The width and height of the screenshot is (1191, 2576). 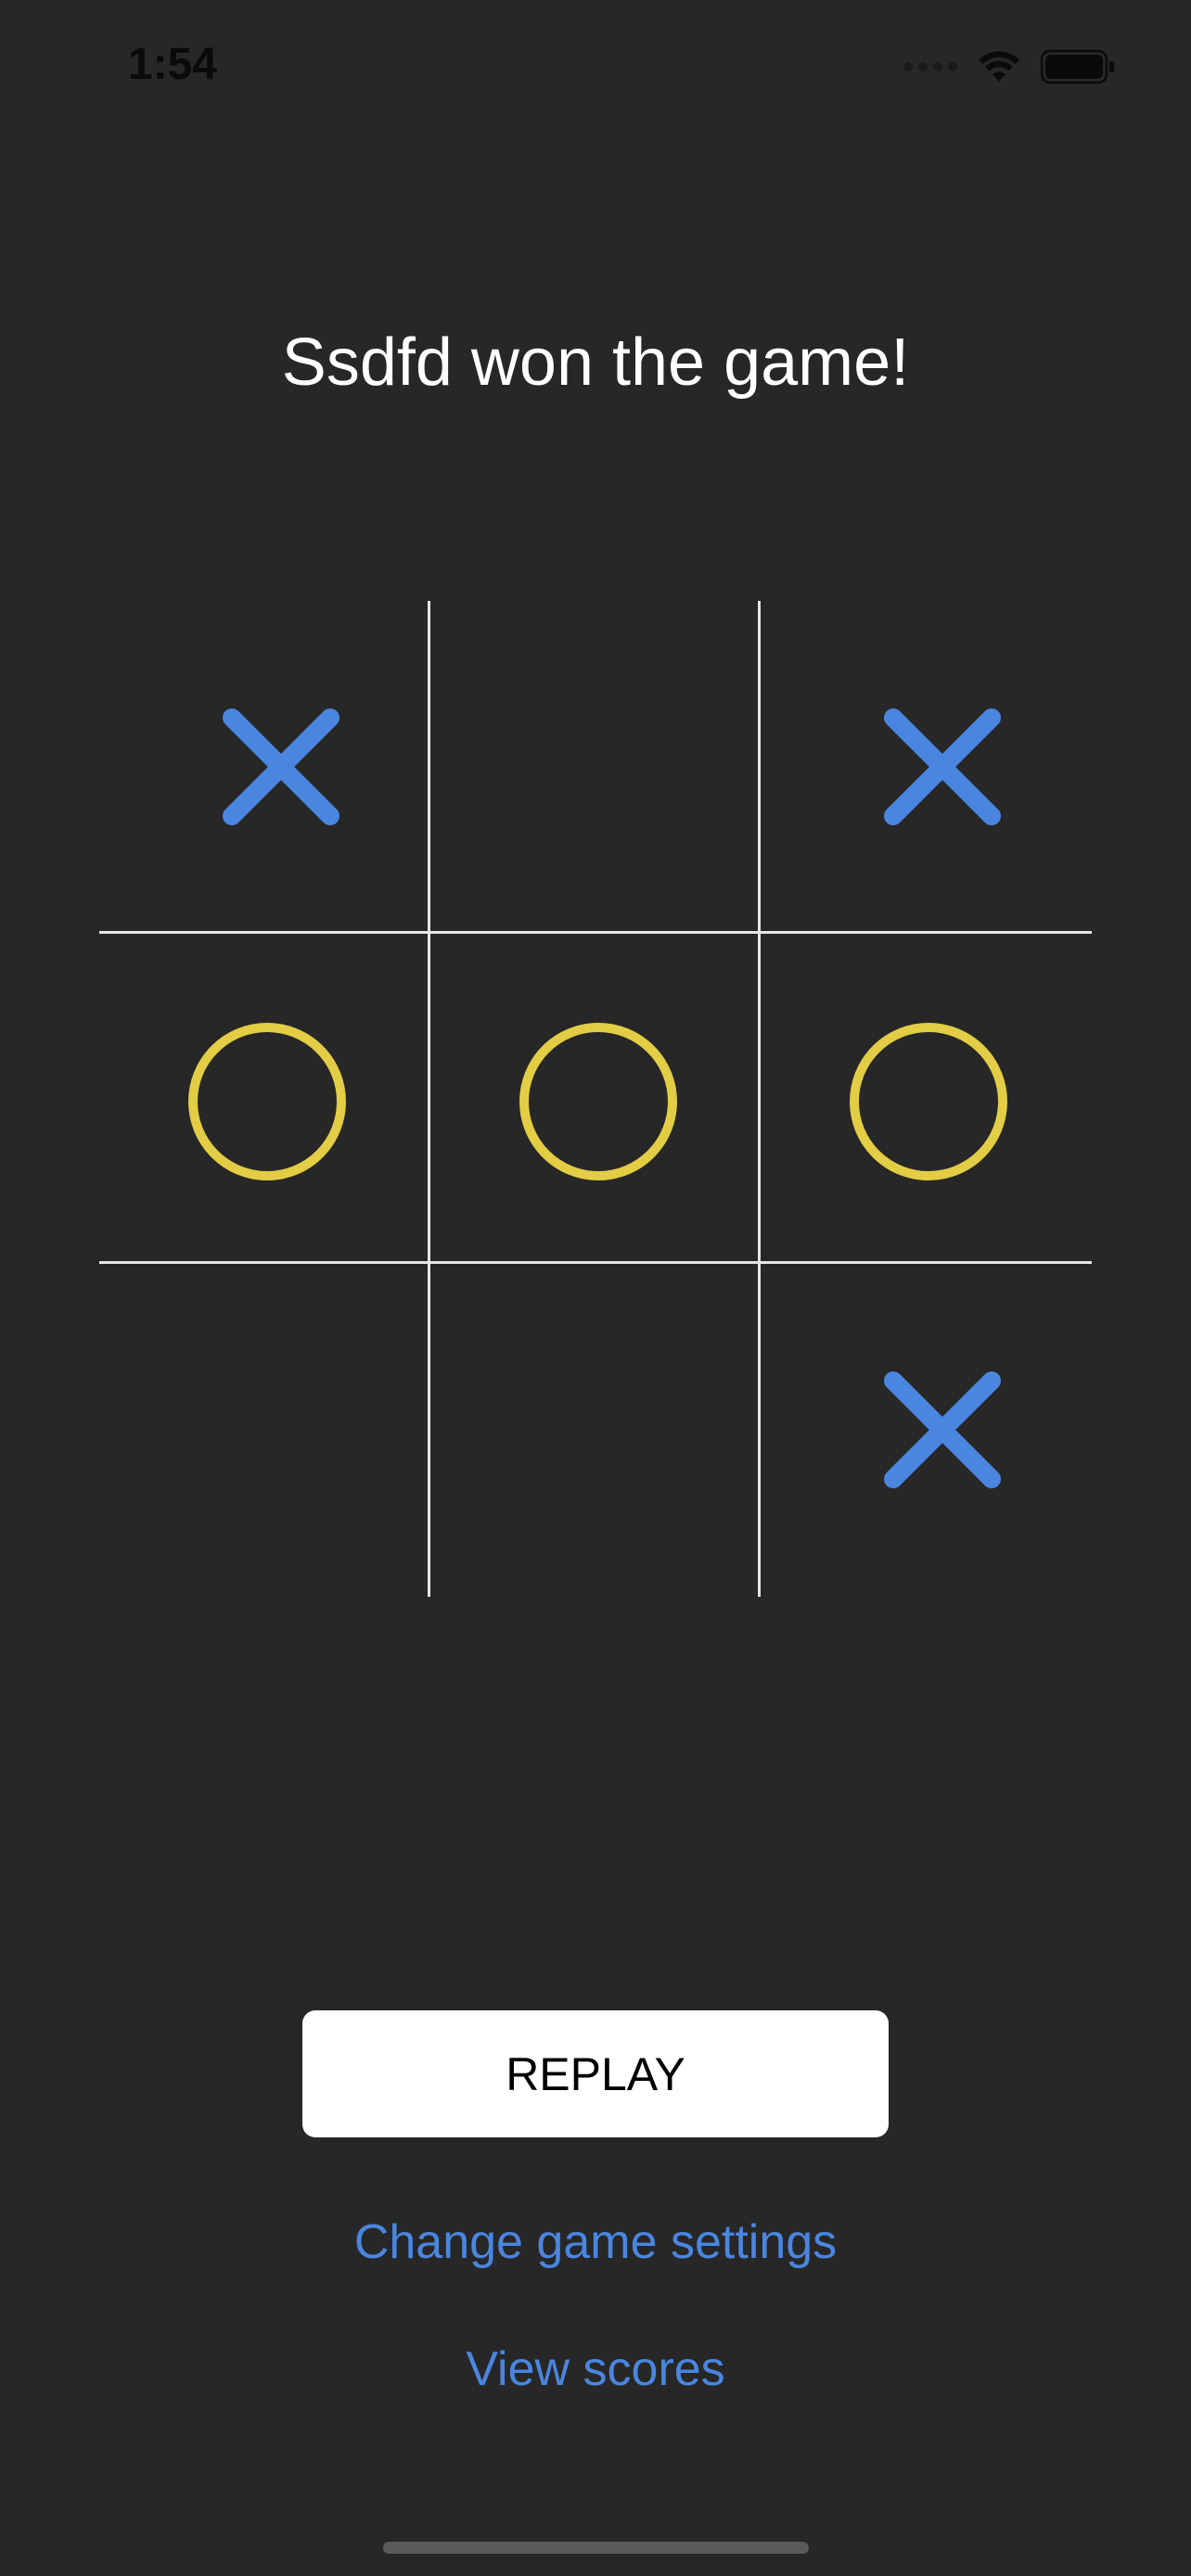 I want to click on battery-icon, so click(x=1077, y=66).